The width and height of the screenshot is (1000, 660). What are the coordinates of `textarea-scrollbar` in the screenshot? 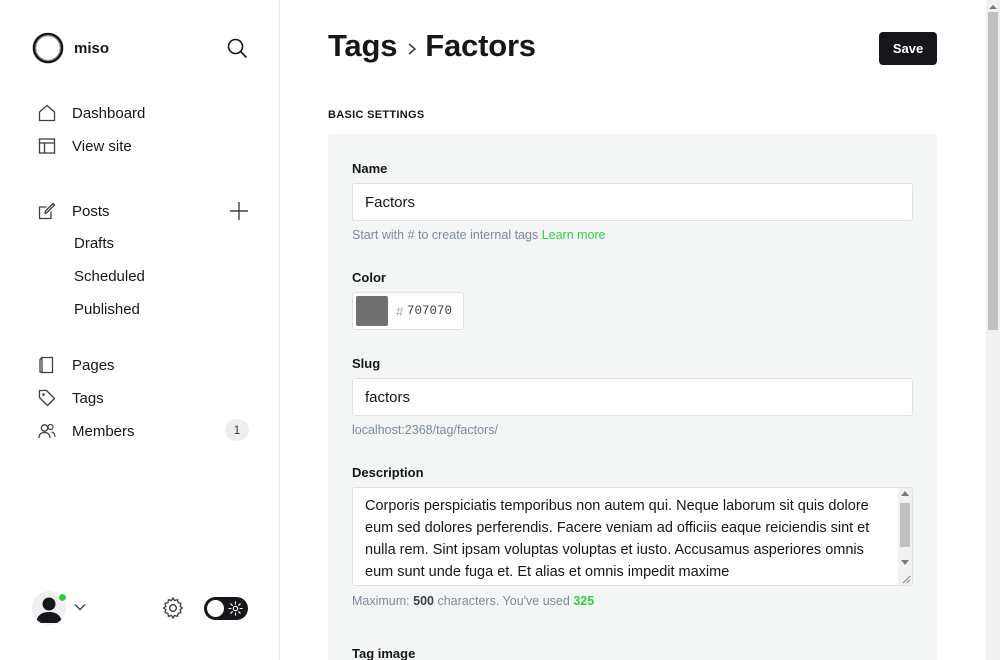 It's located at (905, 536).